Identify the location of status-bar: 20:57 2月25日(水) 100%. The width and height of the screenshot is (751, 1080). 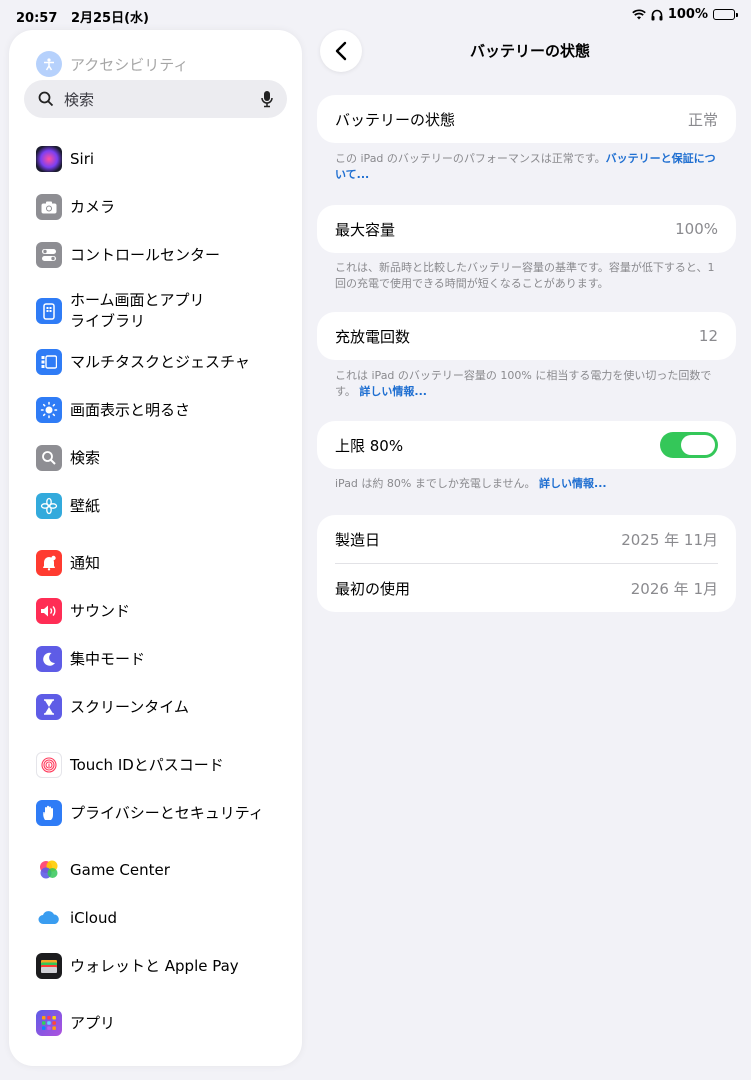
(375, 15).